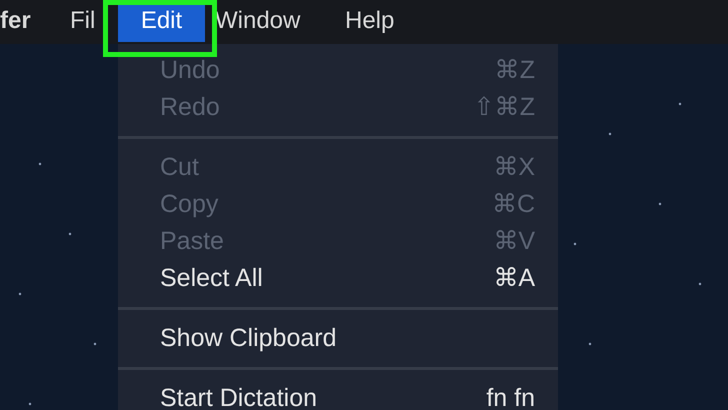 This screenshot has height=410, width=728. I want to click on shortcut-label: ⌘X, so click(514, 167).